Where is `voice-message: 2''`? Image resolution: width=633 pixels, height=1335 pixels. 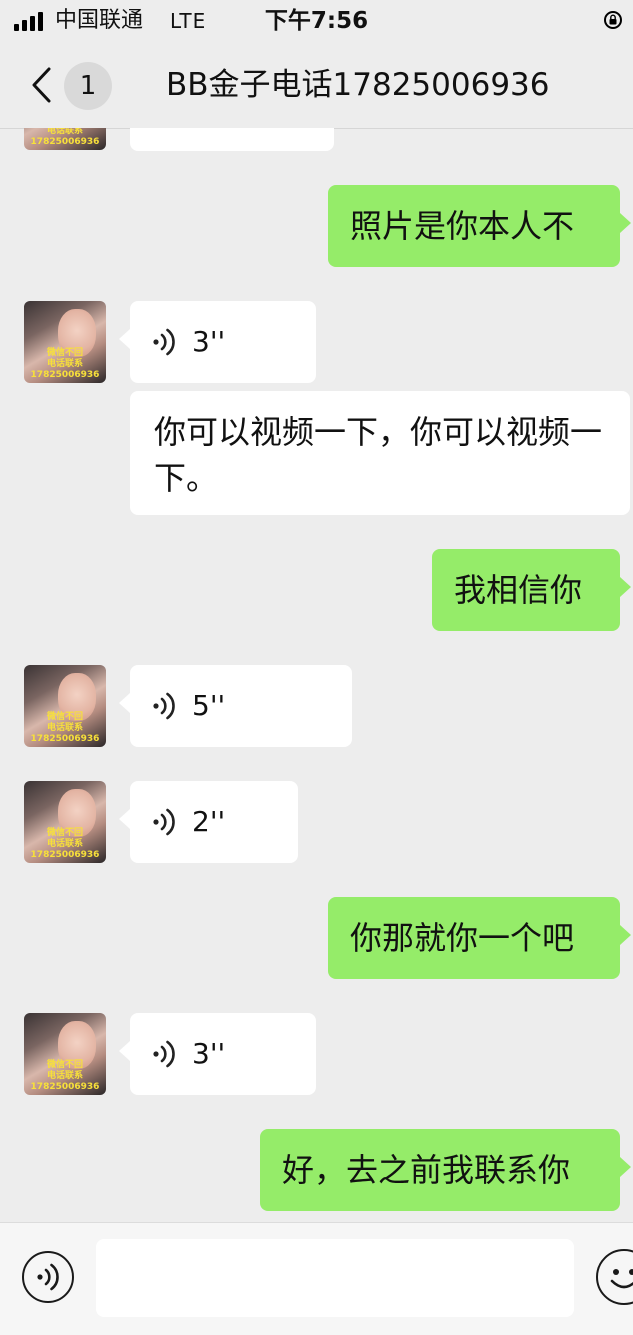
voice-message: 2'' is located at coordinates (208, 822).